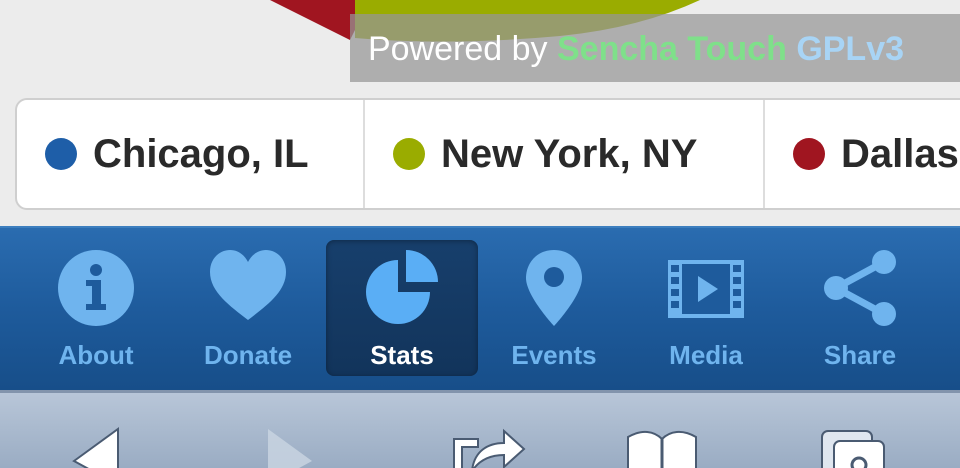 This screenshot has width=960, height=468. What do you see at coordinates (402, 287) in the screenshot?
I see `pie-chart-icon` at bounding box center [402, 287].